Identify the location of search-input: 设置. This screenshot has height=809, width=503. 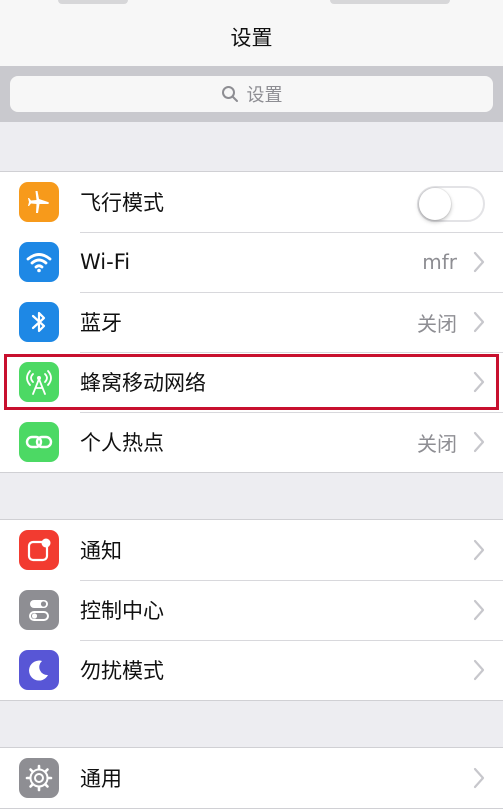
(251, 94).